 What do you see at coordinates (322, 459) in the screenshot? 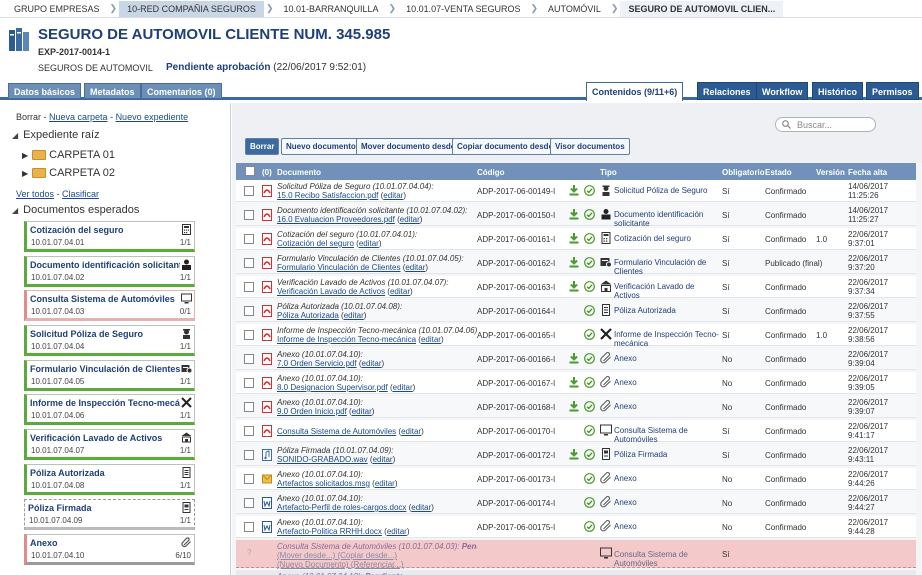
I see `document-link: SONIDO-GRABADO.wav` at bounding box center [322, 459].